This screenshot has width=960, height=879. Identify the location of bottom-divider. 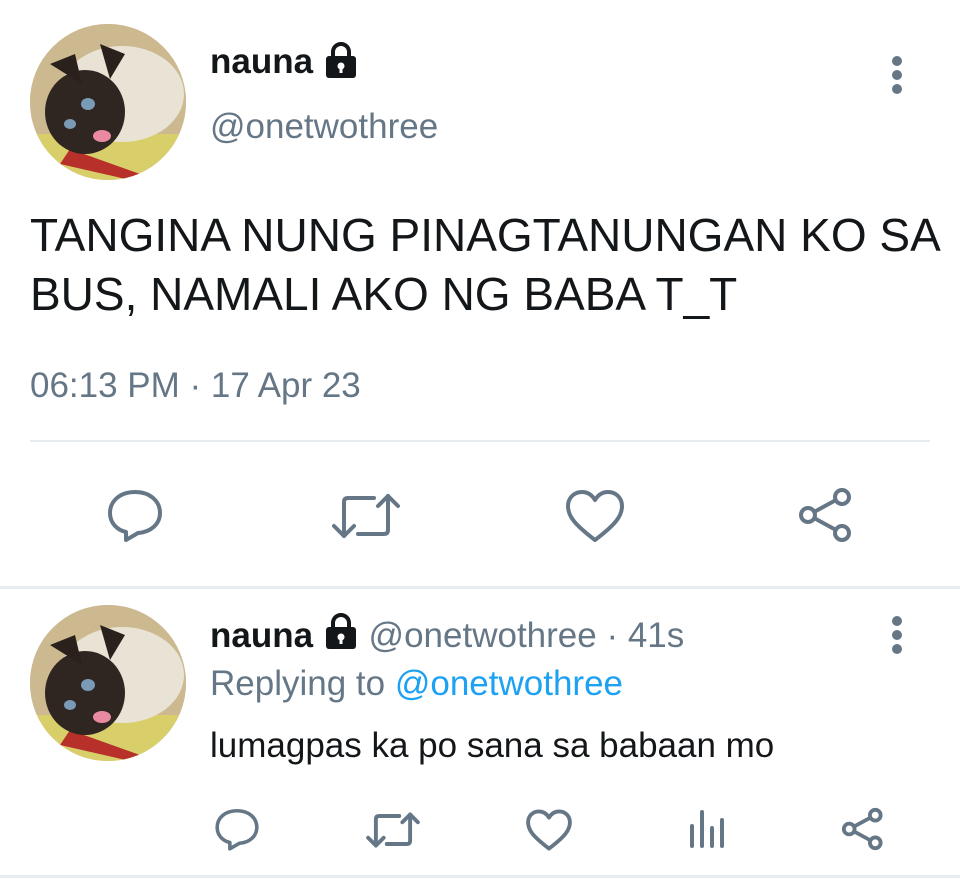
(480, 876).